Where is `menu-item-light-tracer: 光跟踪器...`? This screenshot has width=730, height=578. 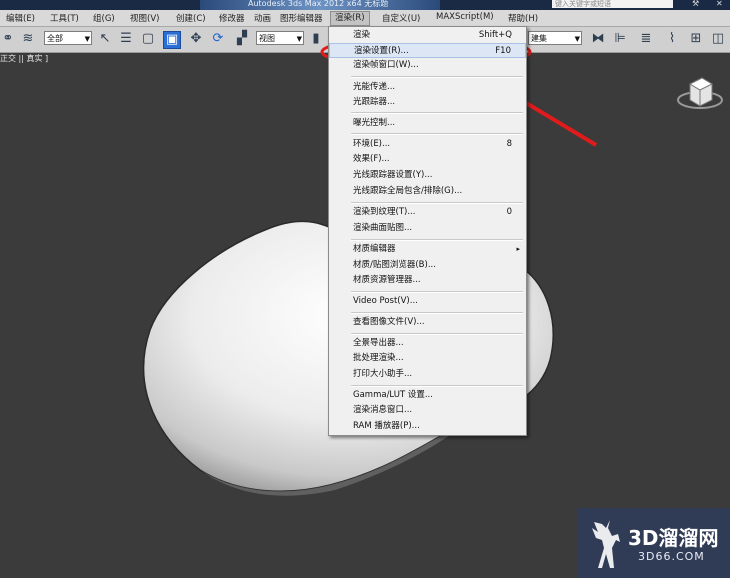
menu-item-light-tracer: 光跟踪器... is located at coordinates (427, 102).